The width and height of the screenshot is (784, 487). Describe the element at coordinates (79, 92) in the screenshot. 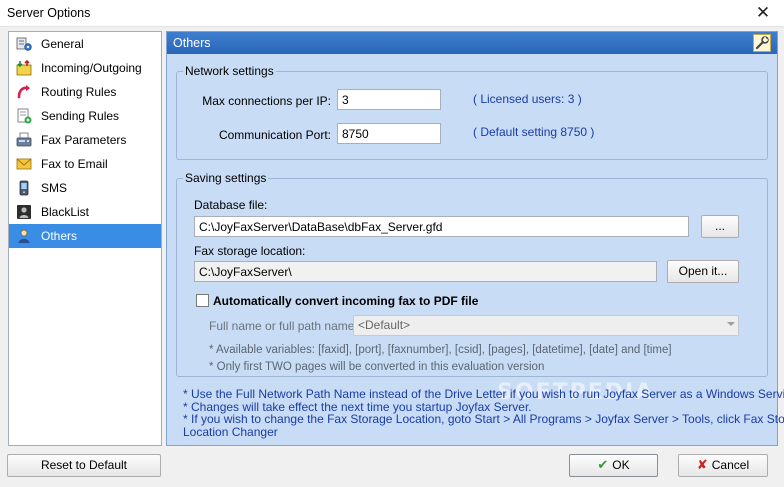

I see `sidebar-item-label: Routing Rules` at that location.